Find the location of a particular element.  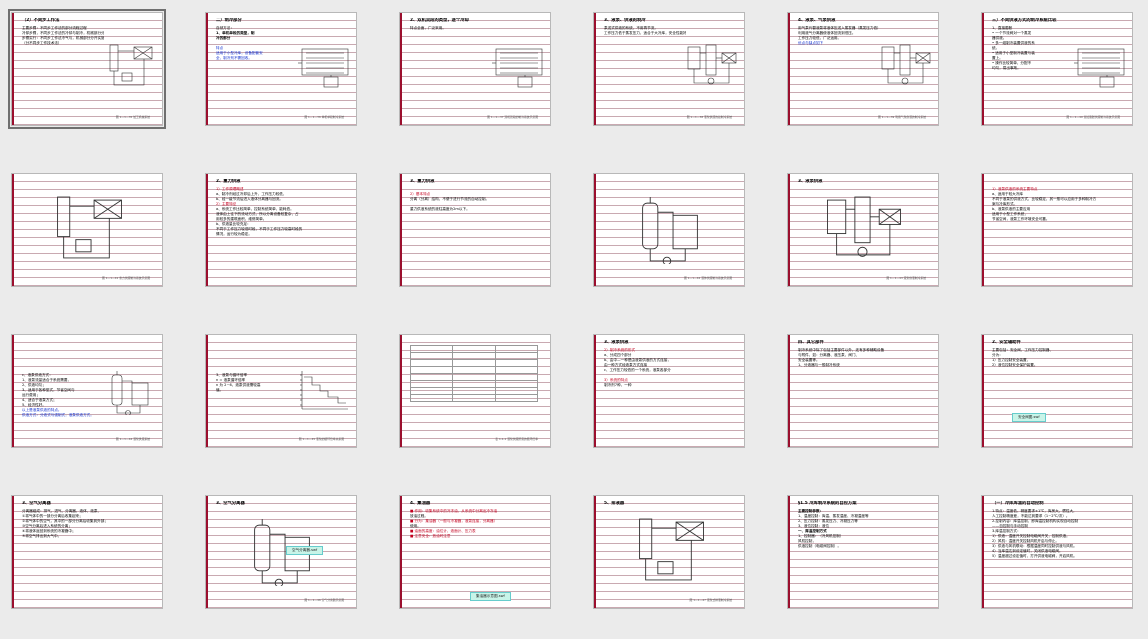

slide-text-line: 人工控制精度差，不能达到要求（1~2℃/次）。 is located at coordinates (1031, 516).